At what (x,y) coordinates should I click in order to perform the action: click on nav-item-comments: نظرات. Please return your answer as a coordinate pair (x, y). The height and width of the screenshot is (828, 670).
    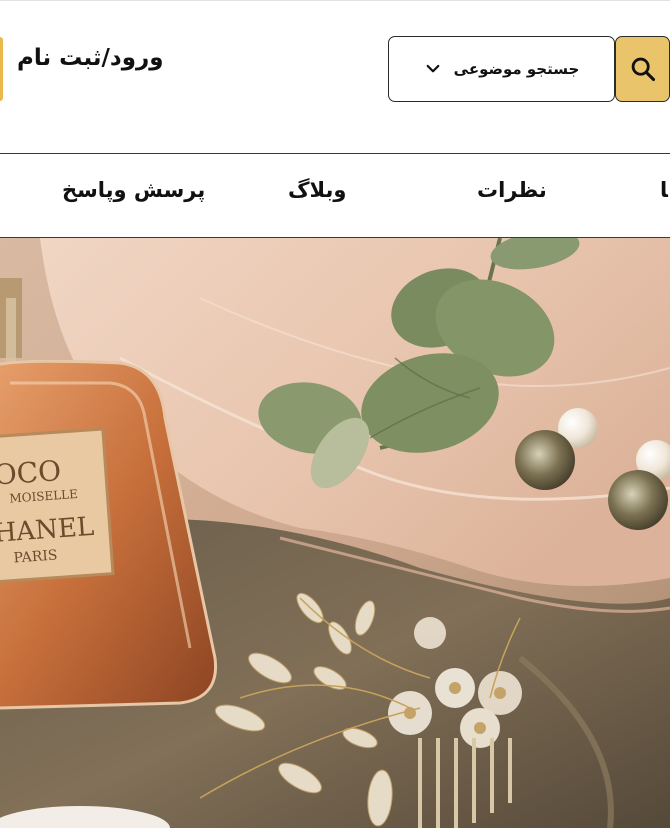
    Looking at the image, I should click on (512, 190).